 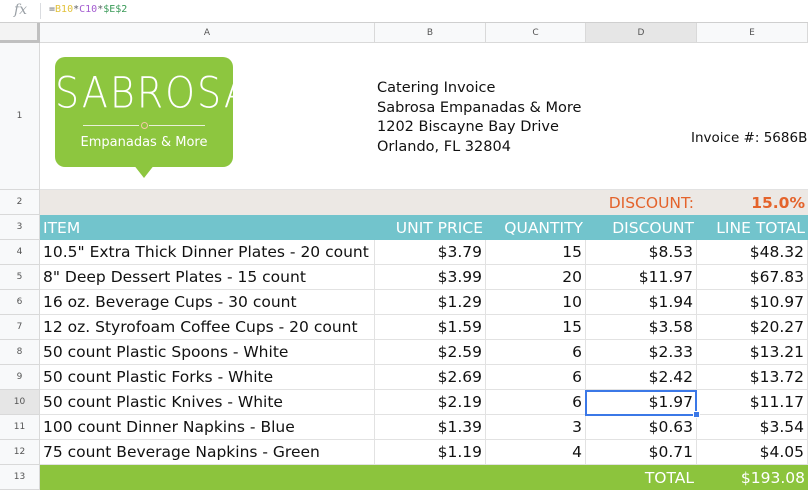 I want to click on item-unit-price: $1.59, so click(x=430, y=327).